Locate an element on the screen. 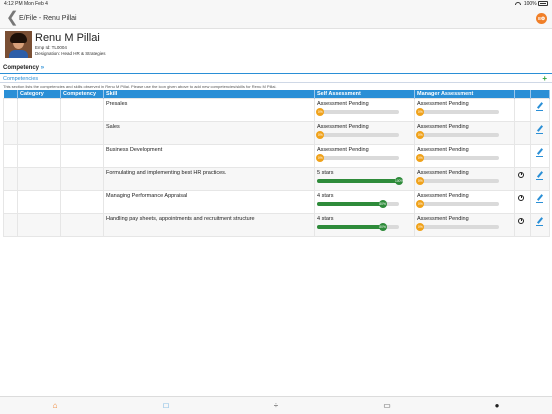 This screenshot has height=414, width=552. tab-divide: ÷ is located at coordinates (276, 406).